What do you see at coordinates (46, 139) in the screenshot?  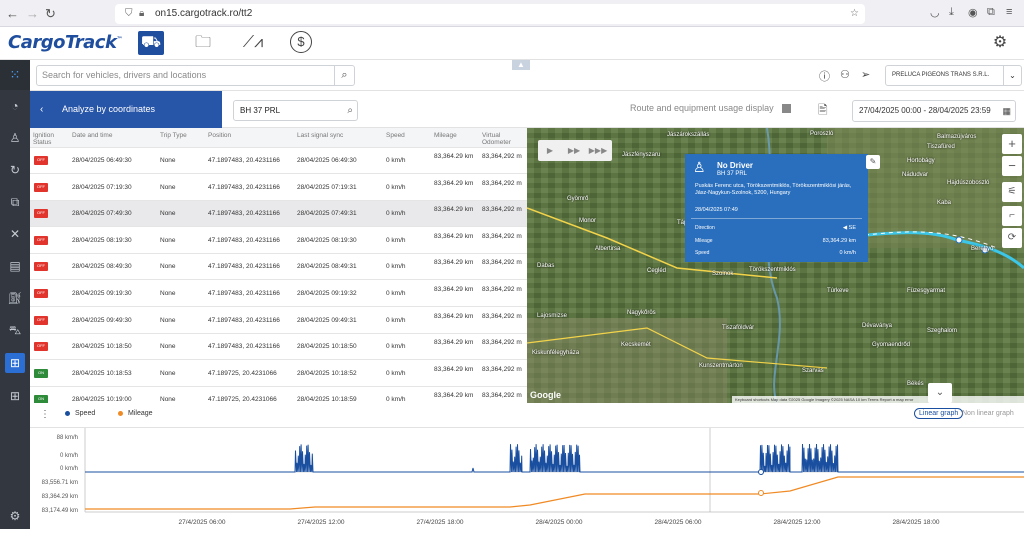 I see `col-ignition-status: Ignition Status` at bounding box center [46, 139].